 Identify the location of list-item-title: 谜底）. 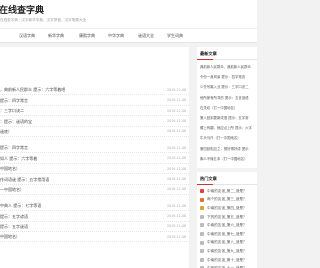
(6, 132).